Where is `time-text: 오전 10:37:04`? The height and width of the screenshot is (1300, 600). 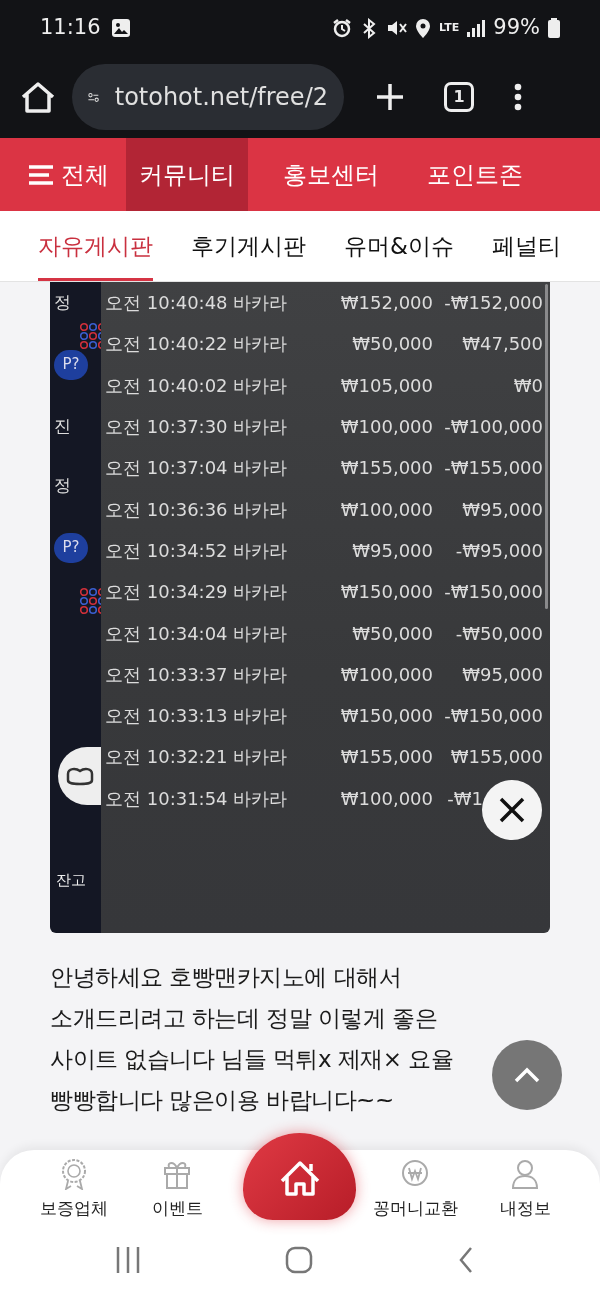
time-text: 오전 10:37:04 is located at coordinates (167, 468).